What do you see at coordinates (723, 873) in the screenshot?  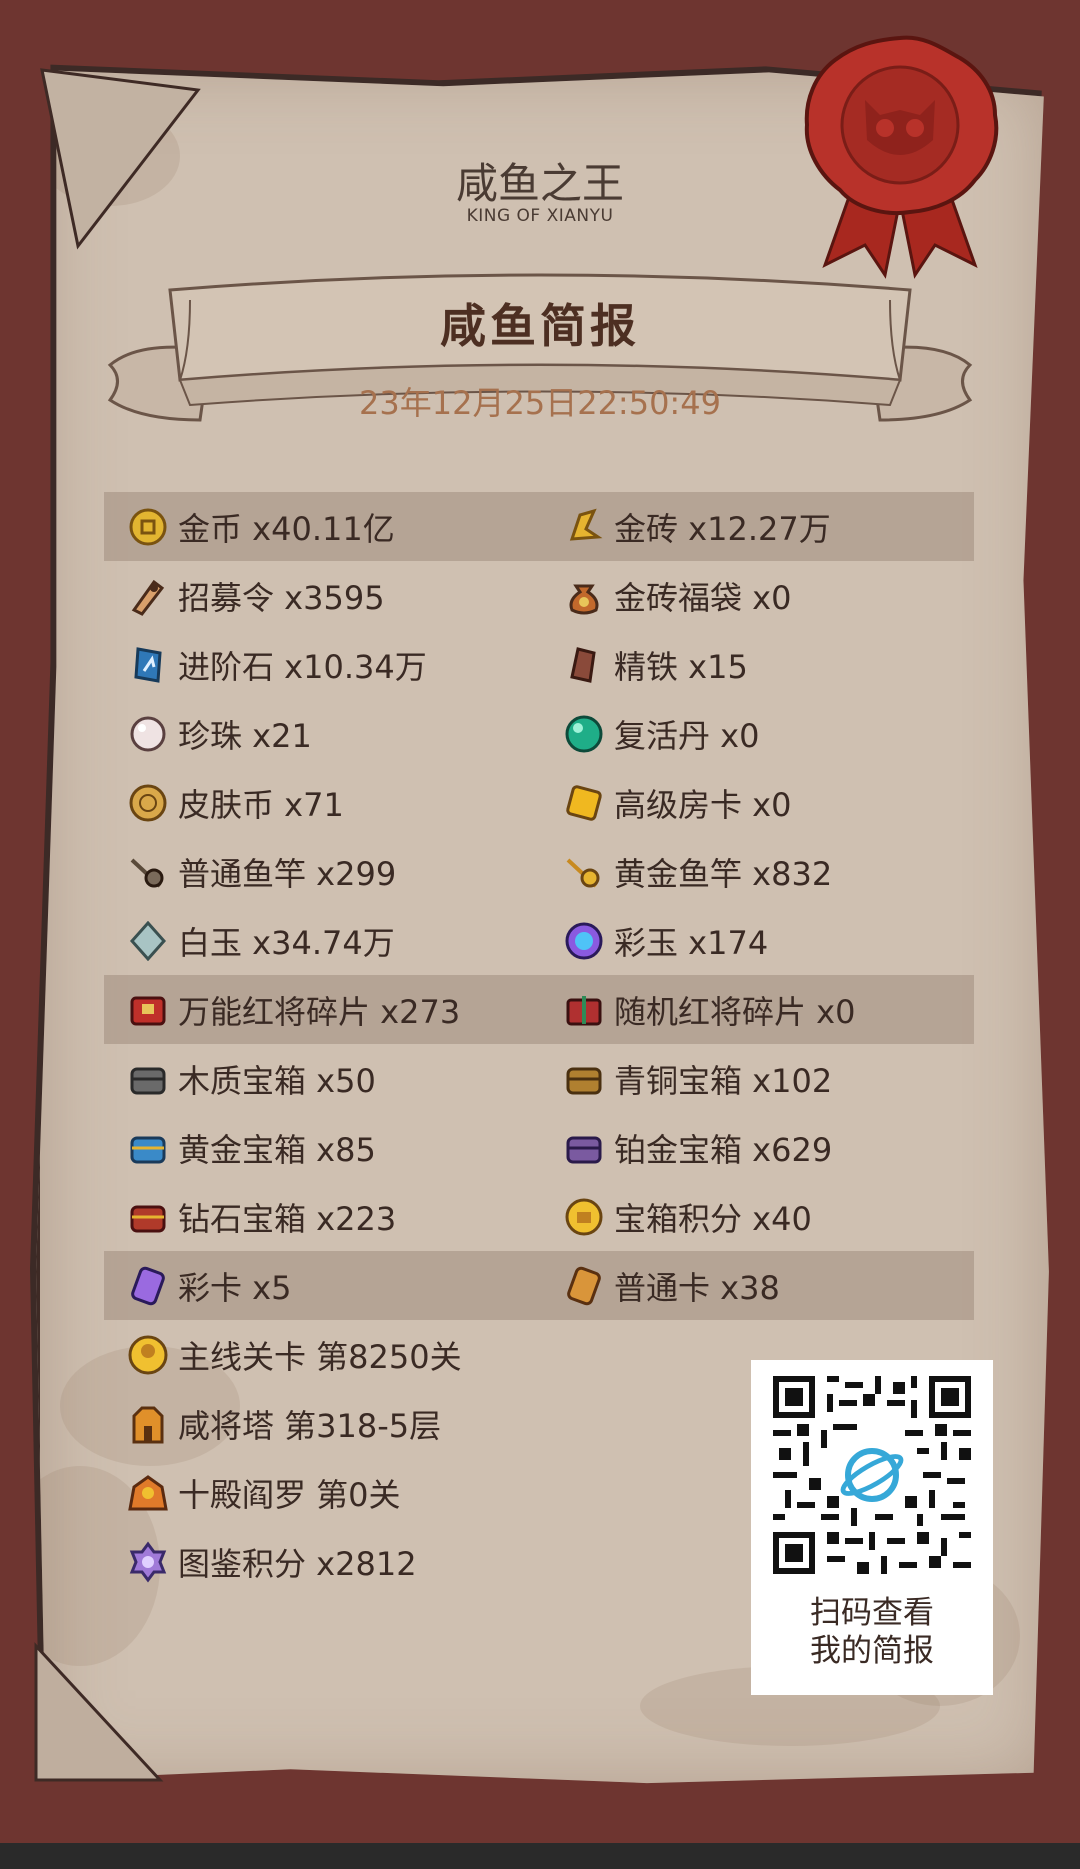 I see `stat-label: 黄金鱼竿 x832` at bounding box center [723, 873].